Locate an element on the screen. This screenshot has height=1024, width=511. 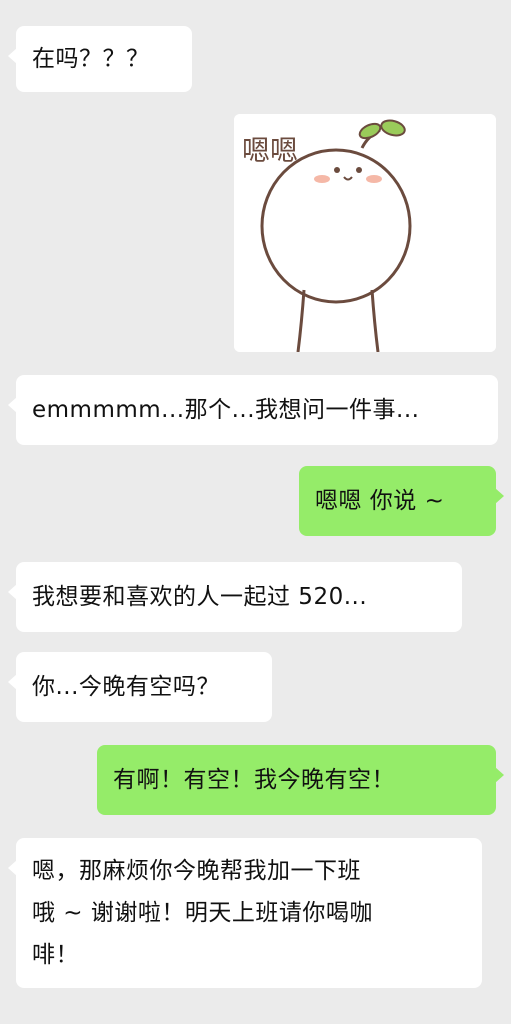
message-text: 有啊！有空！我今晚有空！ is located at coordinates (254, 780).